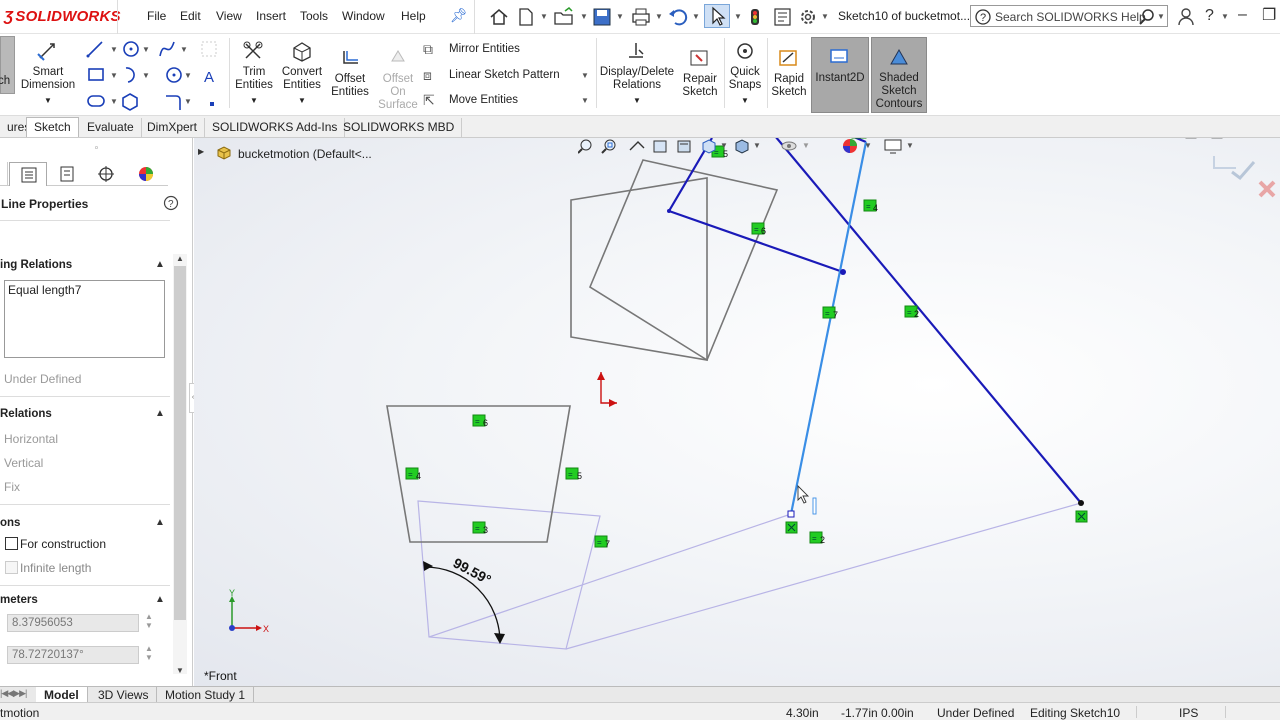 The height and width of the screenshot is (720, 1280). Describe the element at coordinates (508, 50) in the screenshot. I see `mirror-entities-button: ⧉ Mirror Entities` at that location.